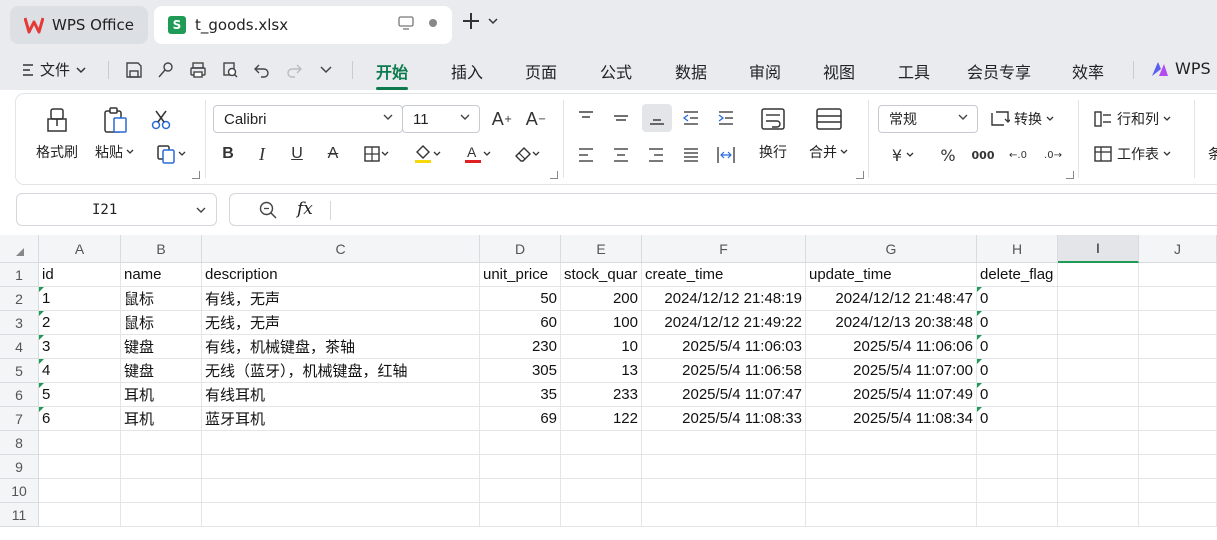 The height and width of the screenshot is (540, 1217). Describe the element at coordinates (601, 347) in the screenshot. I see `table-cell: 10` at that location.